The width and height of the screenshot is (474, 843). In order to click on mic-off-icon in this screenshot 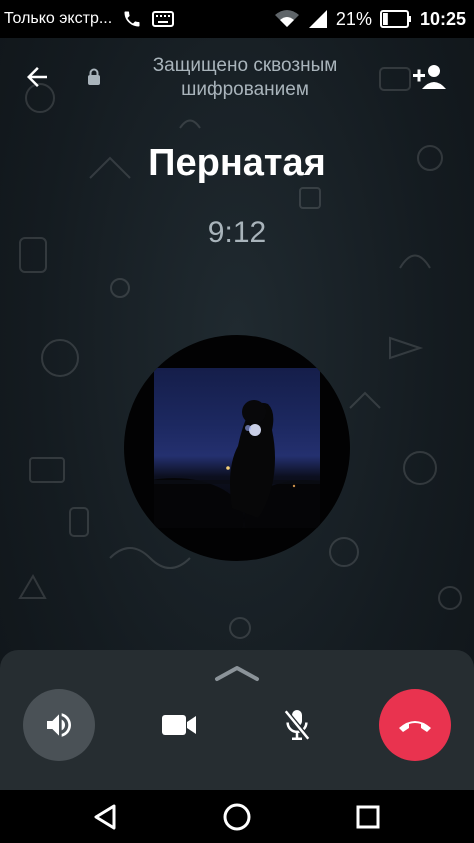, I will do `click(297, 725)`.